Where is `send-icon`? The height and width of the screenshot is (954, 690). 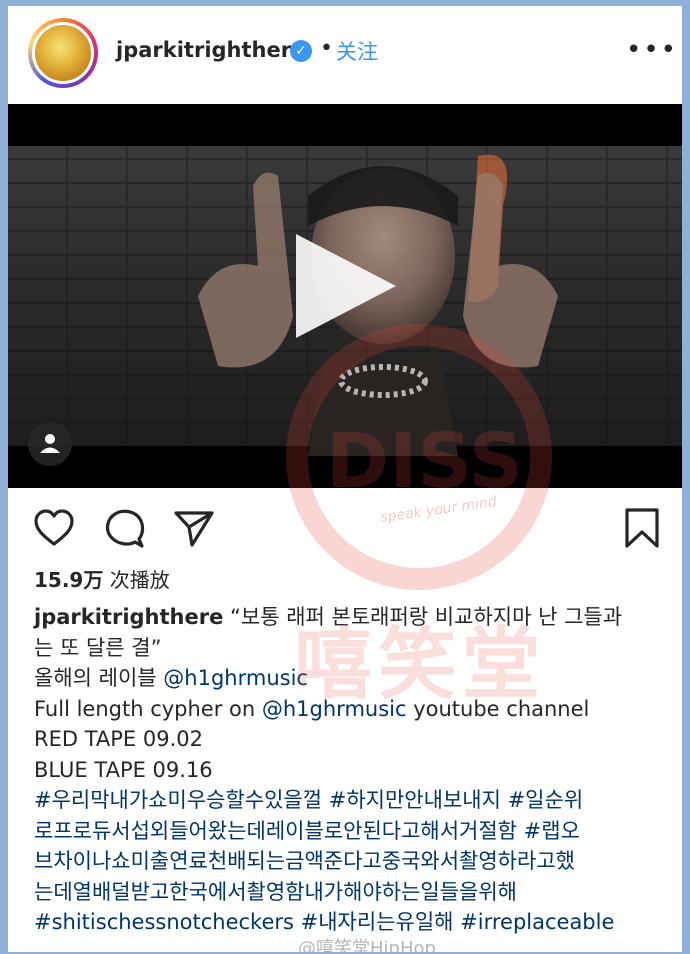 send-icon is located at coordinates (194, 528).